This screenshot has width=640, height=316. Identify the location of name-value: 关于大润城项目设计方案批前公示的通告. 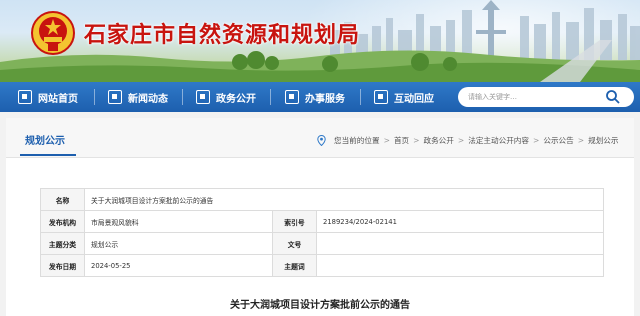
(344, 199).